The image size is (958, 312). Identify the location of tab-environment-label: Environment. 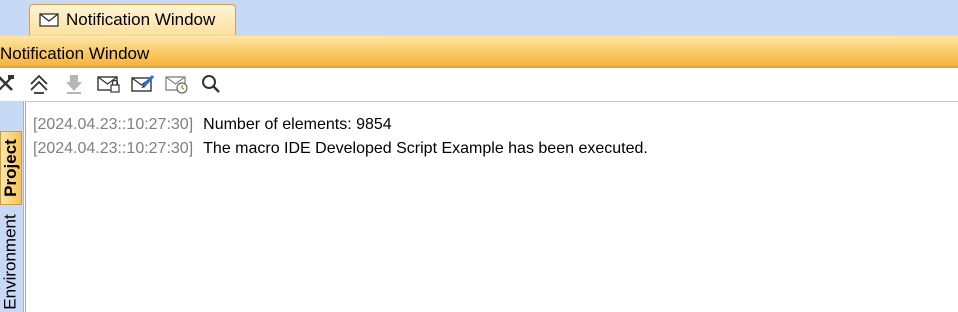
(10, 261).